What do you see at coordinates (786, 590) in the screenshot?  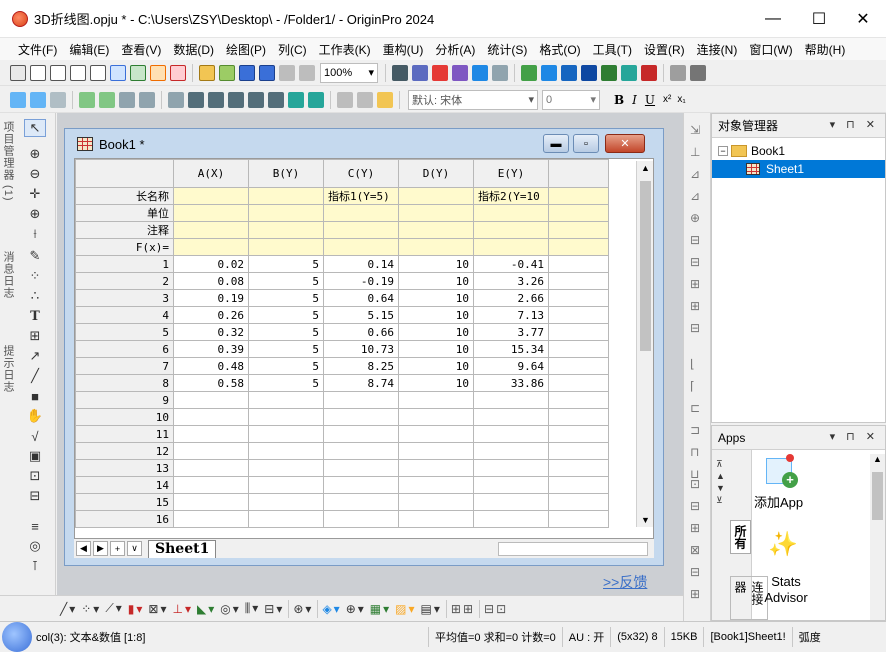 I see `stats-advisor-label: Stats Advisor` at bounding box center [786, 590].